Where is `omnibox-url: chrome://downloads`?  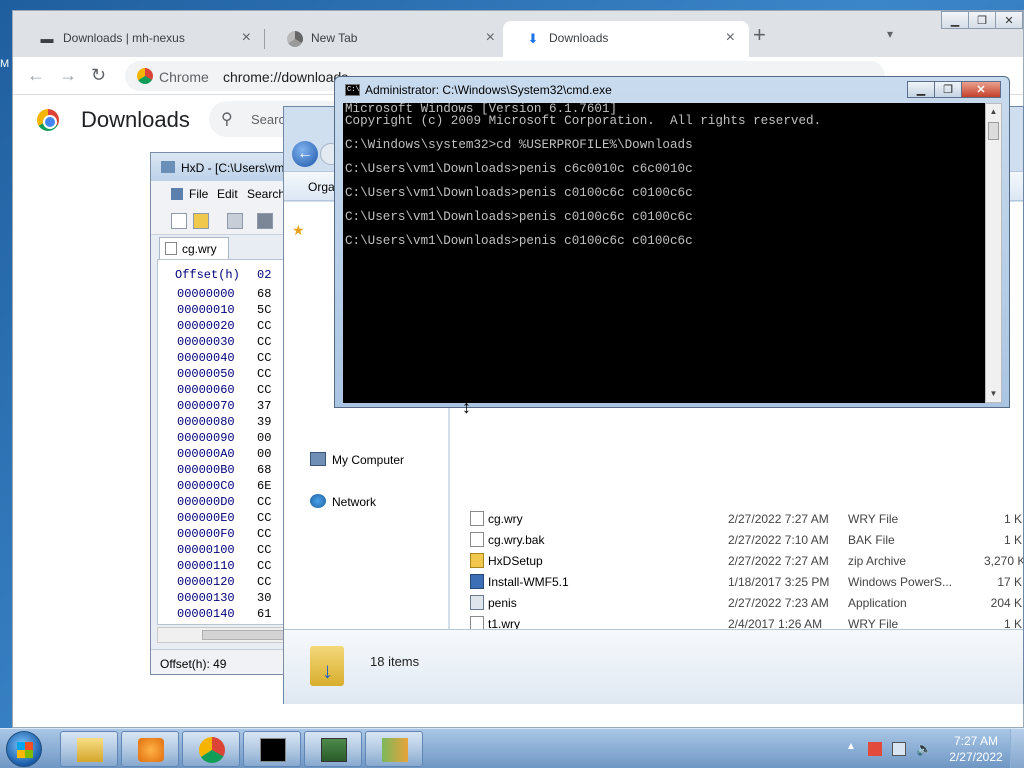 omnibox-url: chrome://downloads is located at coordinates (285, 77).